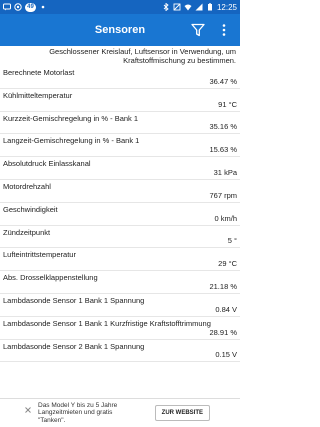 Image resolution: width=320 pixels, height=427 pixels. Describe the element at coordinates (38, 95) in the screenshot. I see `sensor-label: Kühlmitteltemperatur` at that location.